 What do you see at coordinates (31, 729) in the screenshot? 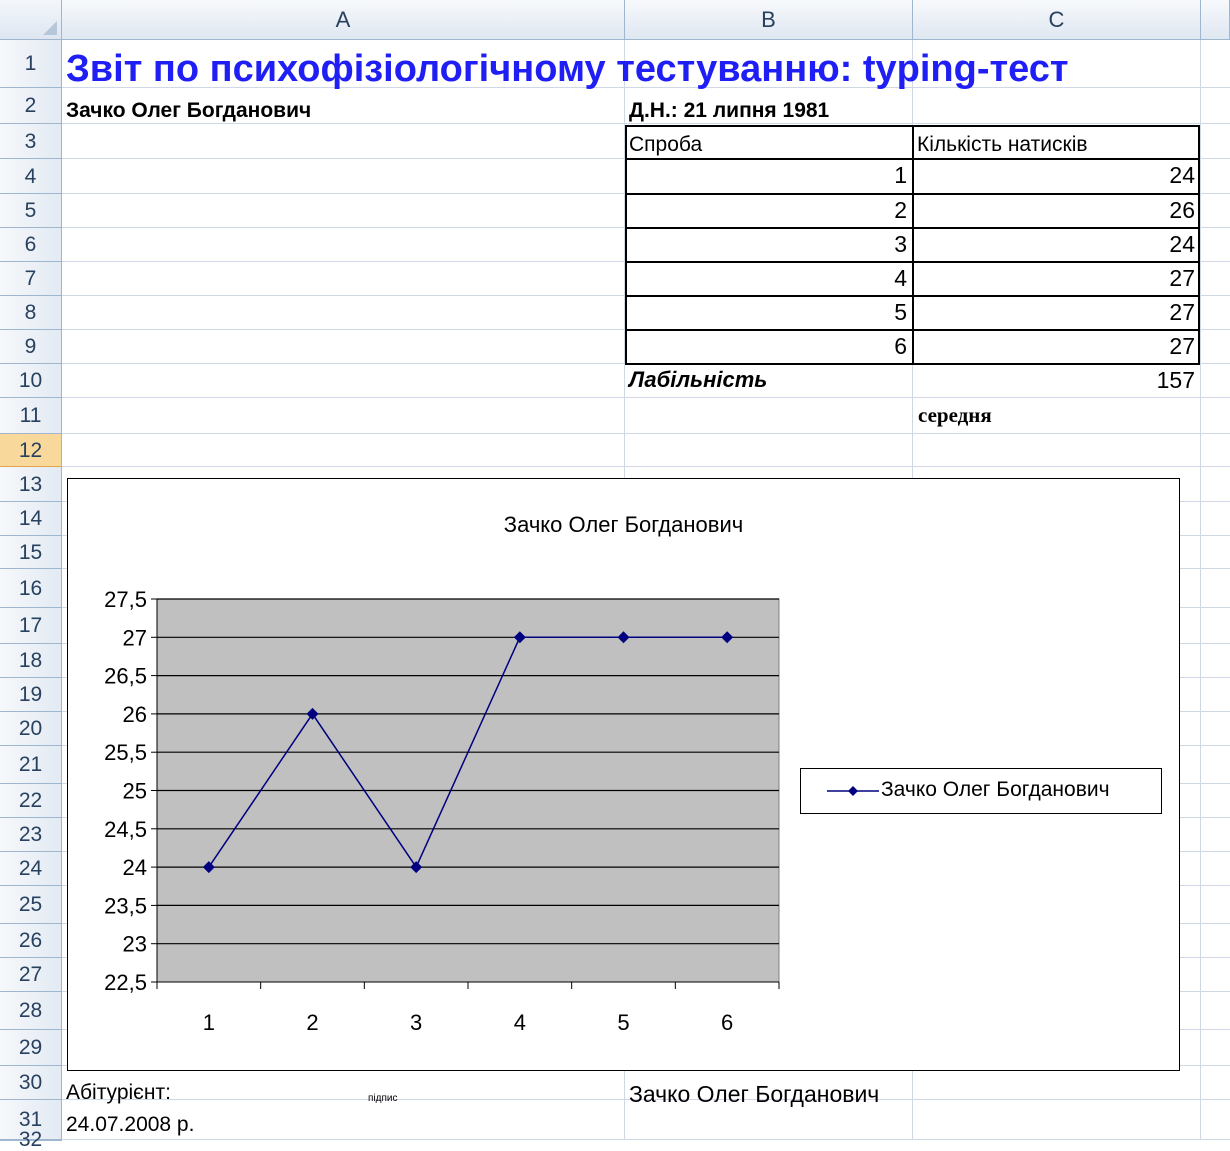
I see `row-header: 20` at bounding box center [31, 729].